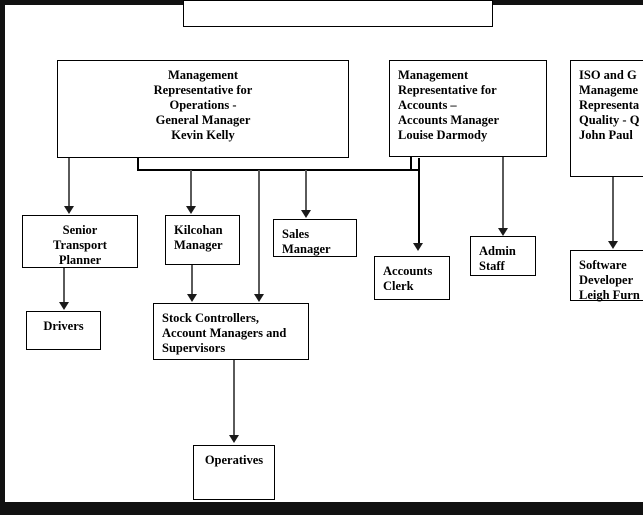 The image size is (643, 515). What do you see at coordinates (191, 210) in the screenshot?
I see `arrowhead-kilcohan-manager` at bounding box center [191, 210].